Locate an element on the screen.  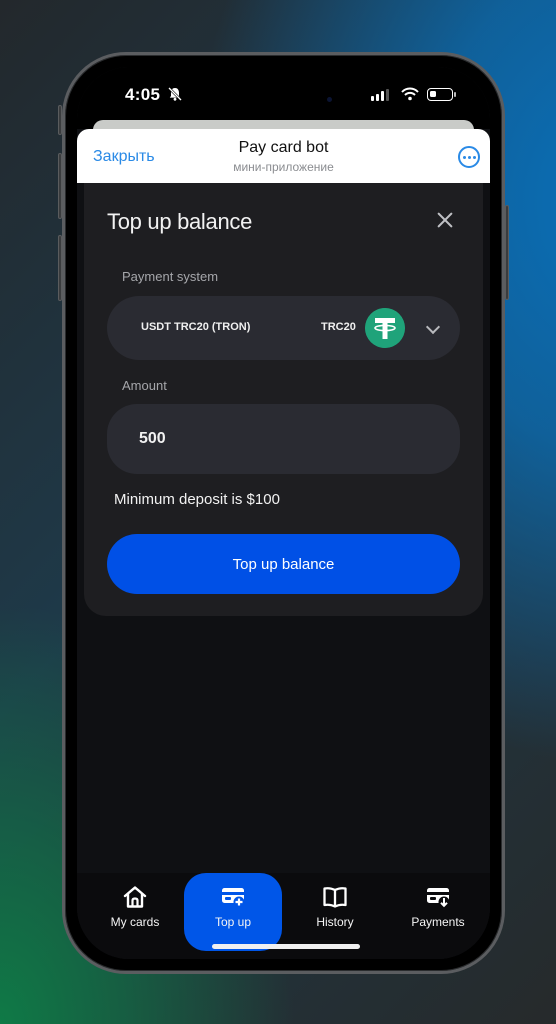
volume-down-button is located at coordinates (60, 268).